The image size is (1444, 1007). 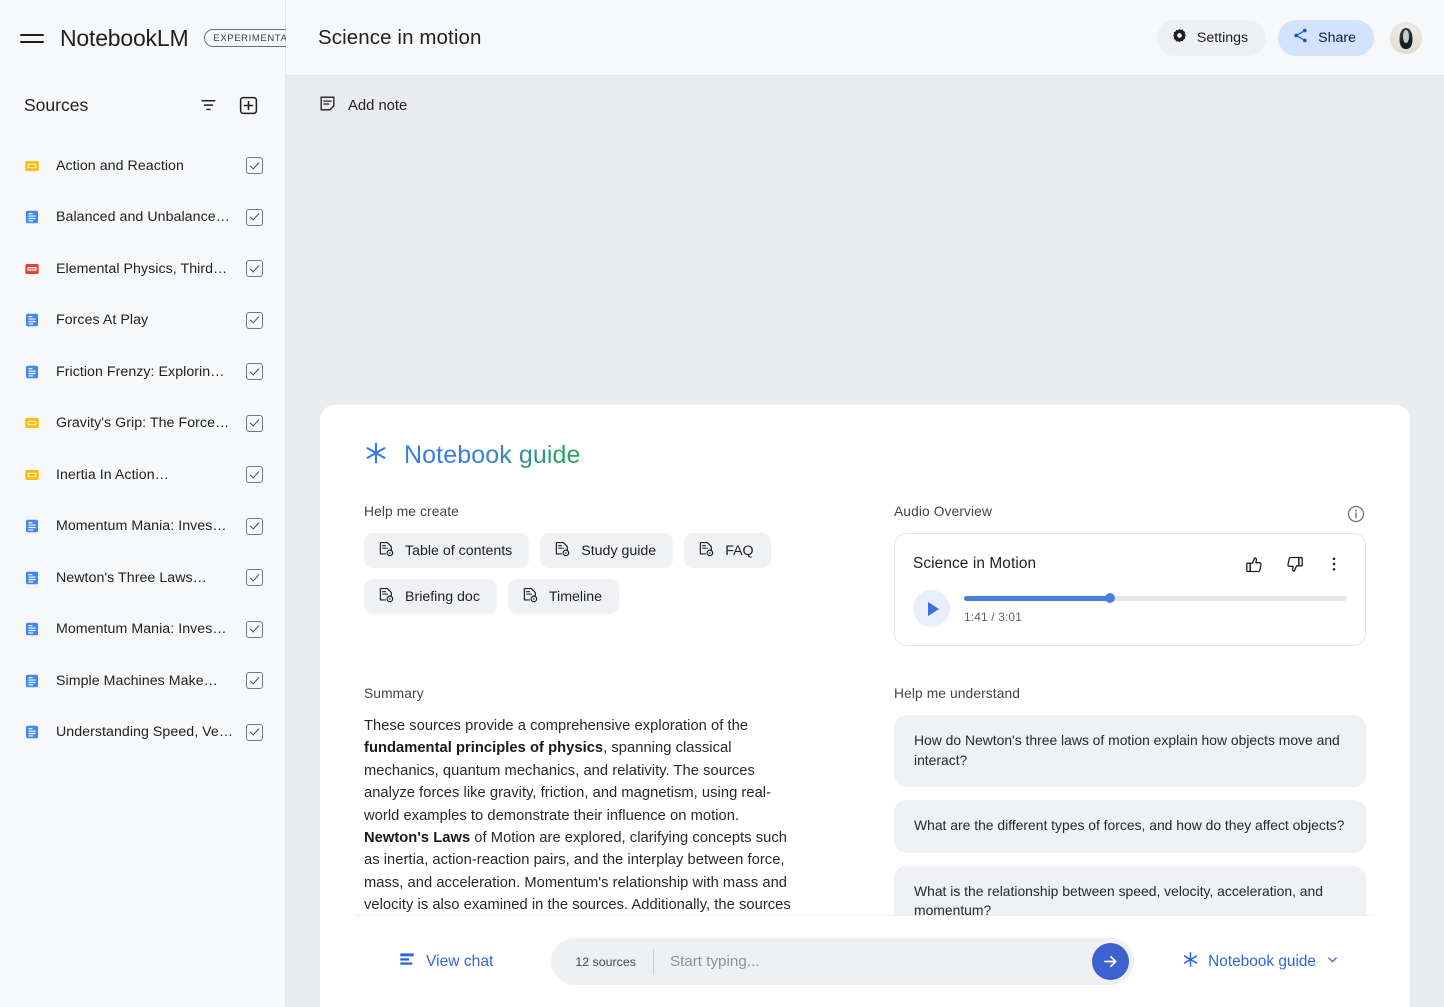 I want to click on share-button: Share, so click(x=1326, y=37).